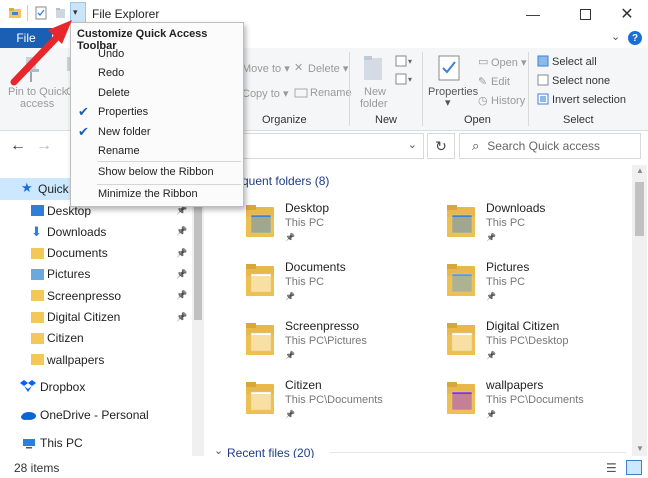  Describe the element at coordinates (322, 326) in the screenshot. I see `folder-name: Screenpresso` at that location.